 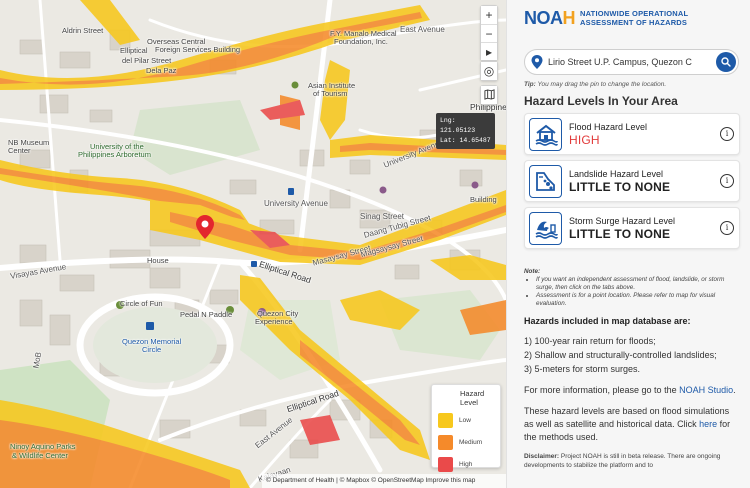 What do you see at coordinates (634, 13) in the screenshot?
I see `brand-line-1: NATIONWIDE OPERATIONAL` at bounding box center [634, 13].